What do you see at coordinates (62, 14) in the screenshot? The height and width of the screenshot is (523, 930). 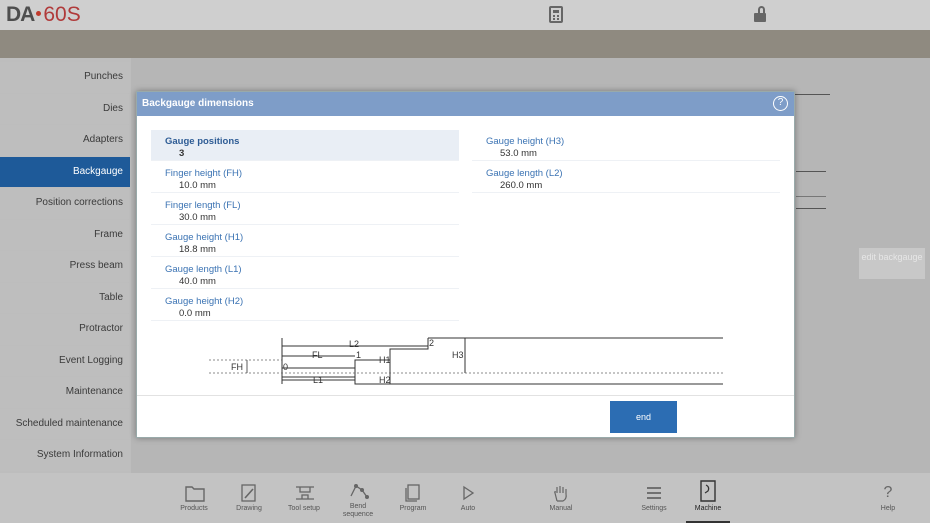 I see `logo-model: 60S` at bounding box center [62, 14].